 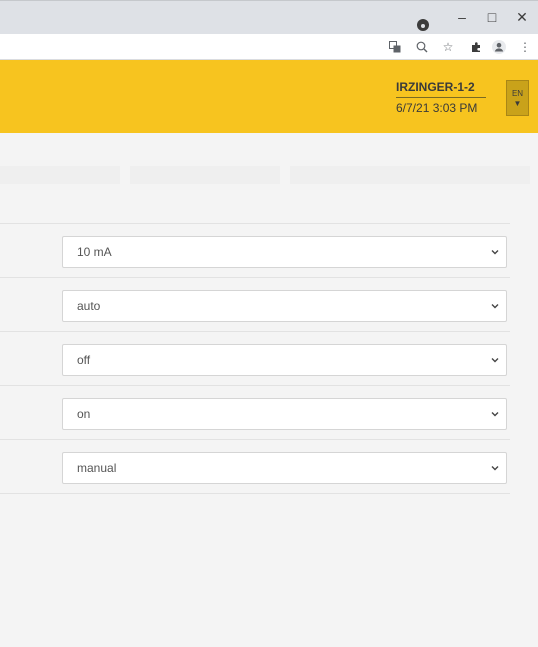 I want to click on switch-on-select: on, so click(x=284, y=414).